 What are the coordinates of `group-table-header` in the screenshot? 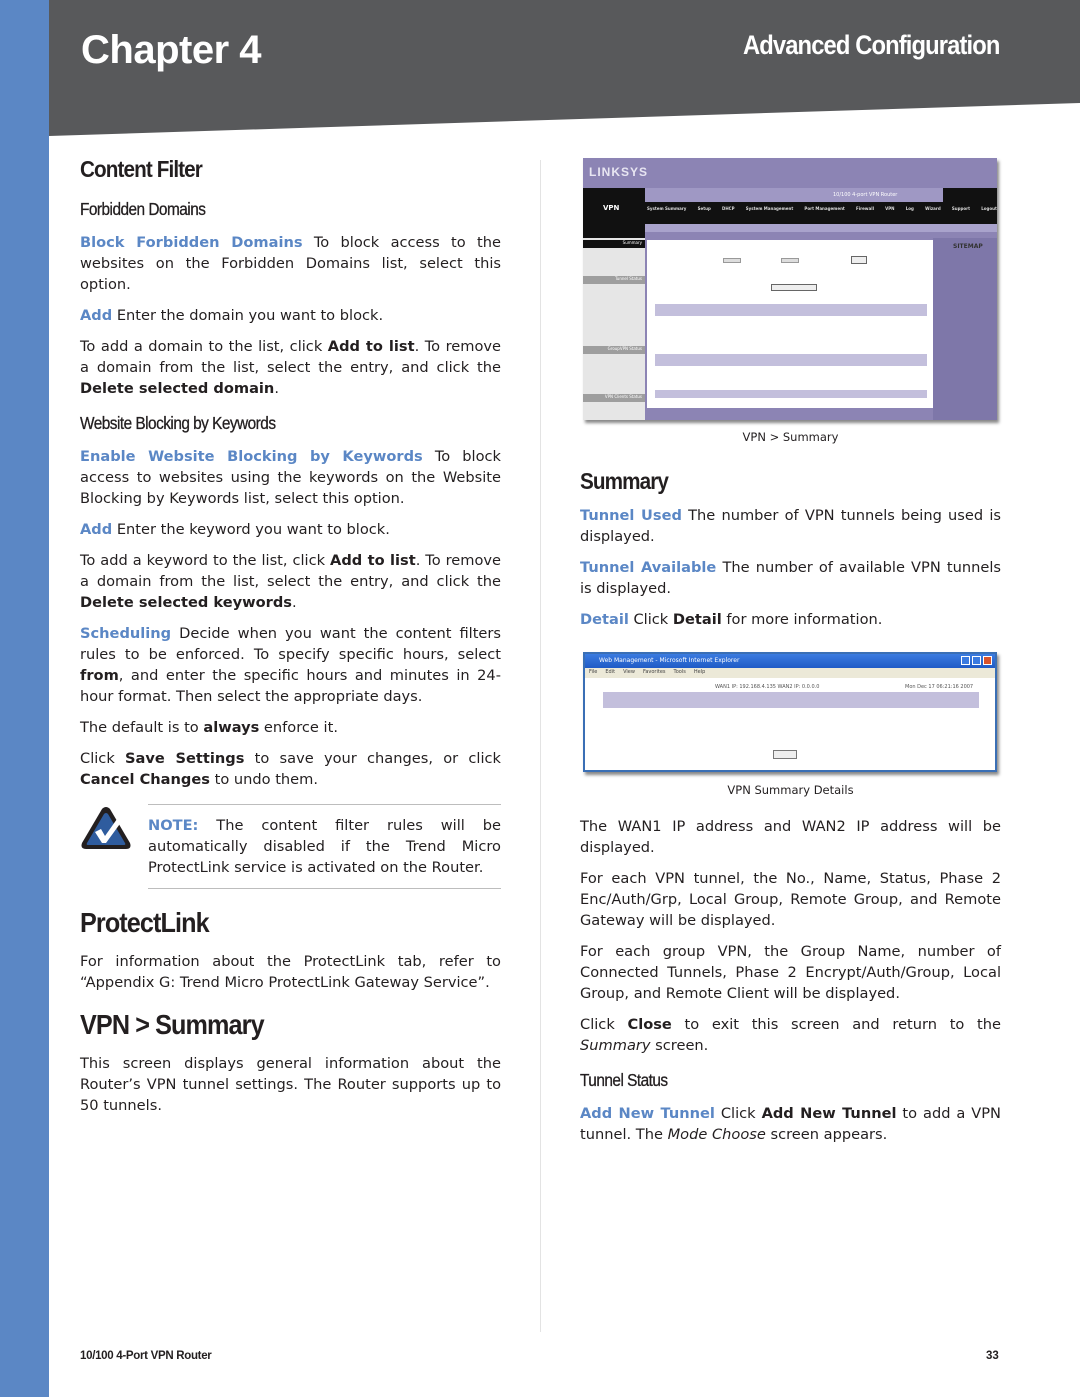 It's located at (791, 360).